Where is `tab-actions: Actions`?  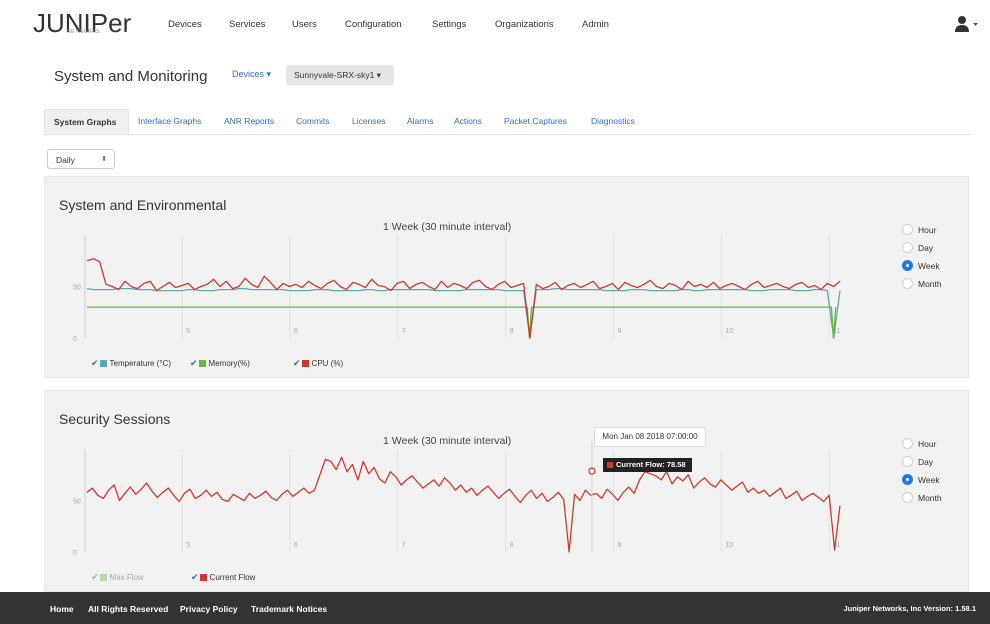
tab-actions: Actions is located at coordinates (468, 121).